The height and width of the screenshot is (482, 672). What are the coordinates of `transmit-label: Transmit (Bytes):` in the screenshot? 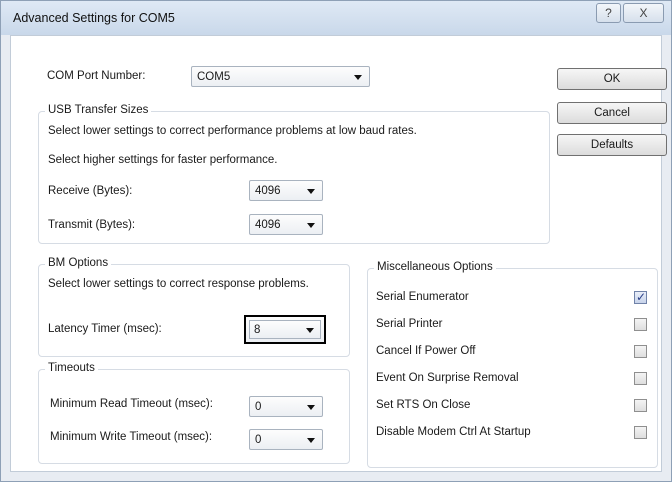 It's located at (92, 225).